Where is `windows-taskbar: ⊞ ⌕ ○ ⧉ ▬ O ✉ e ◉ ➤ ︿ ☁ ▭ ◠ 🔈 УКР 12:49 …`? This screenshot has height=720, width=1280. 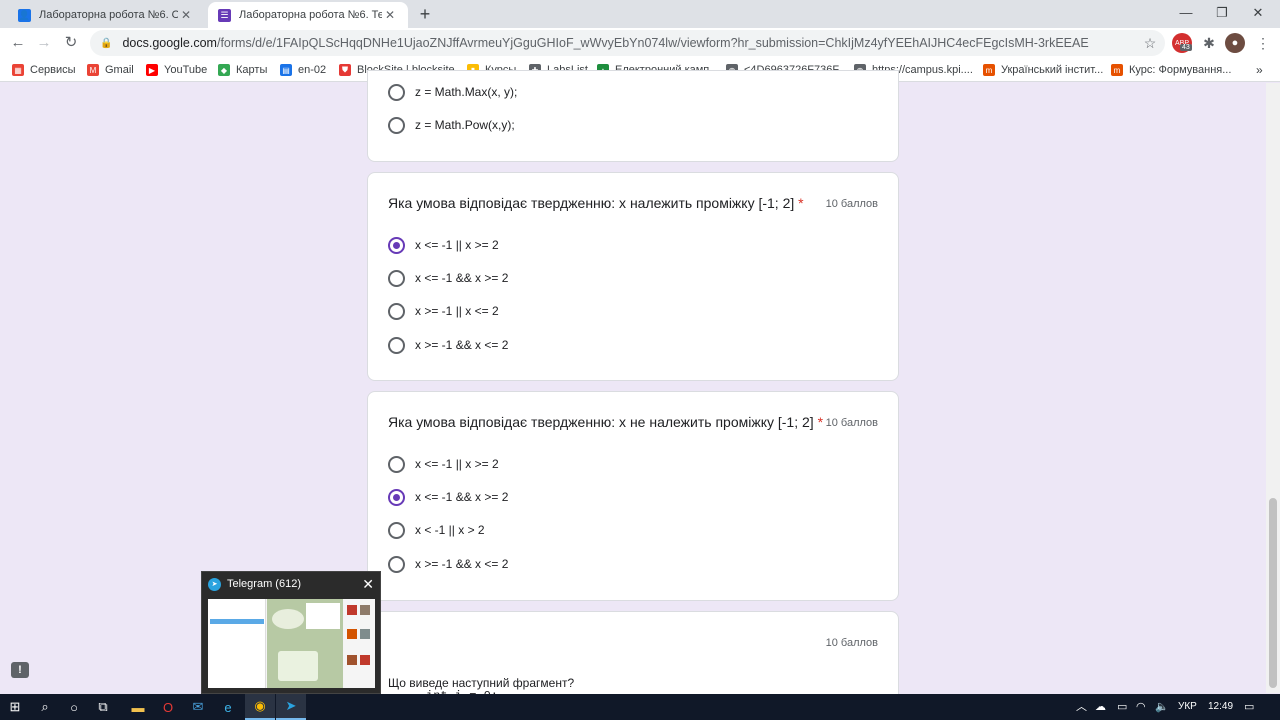 windows-taskbar: ⊞ ⌕ ○ ⧉ ▬ O ✉ e ◉ ➤ ︿ ☁ ▭ ◠ 🔈 УКР 12:49 … is located at coordinates (640, 707).